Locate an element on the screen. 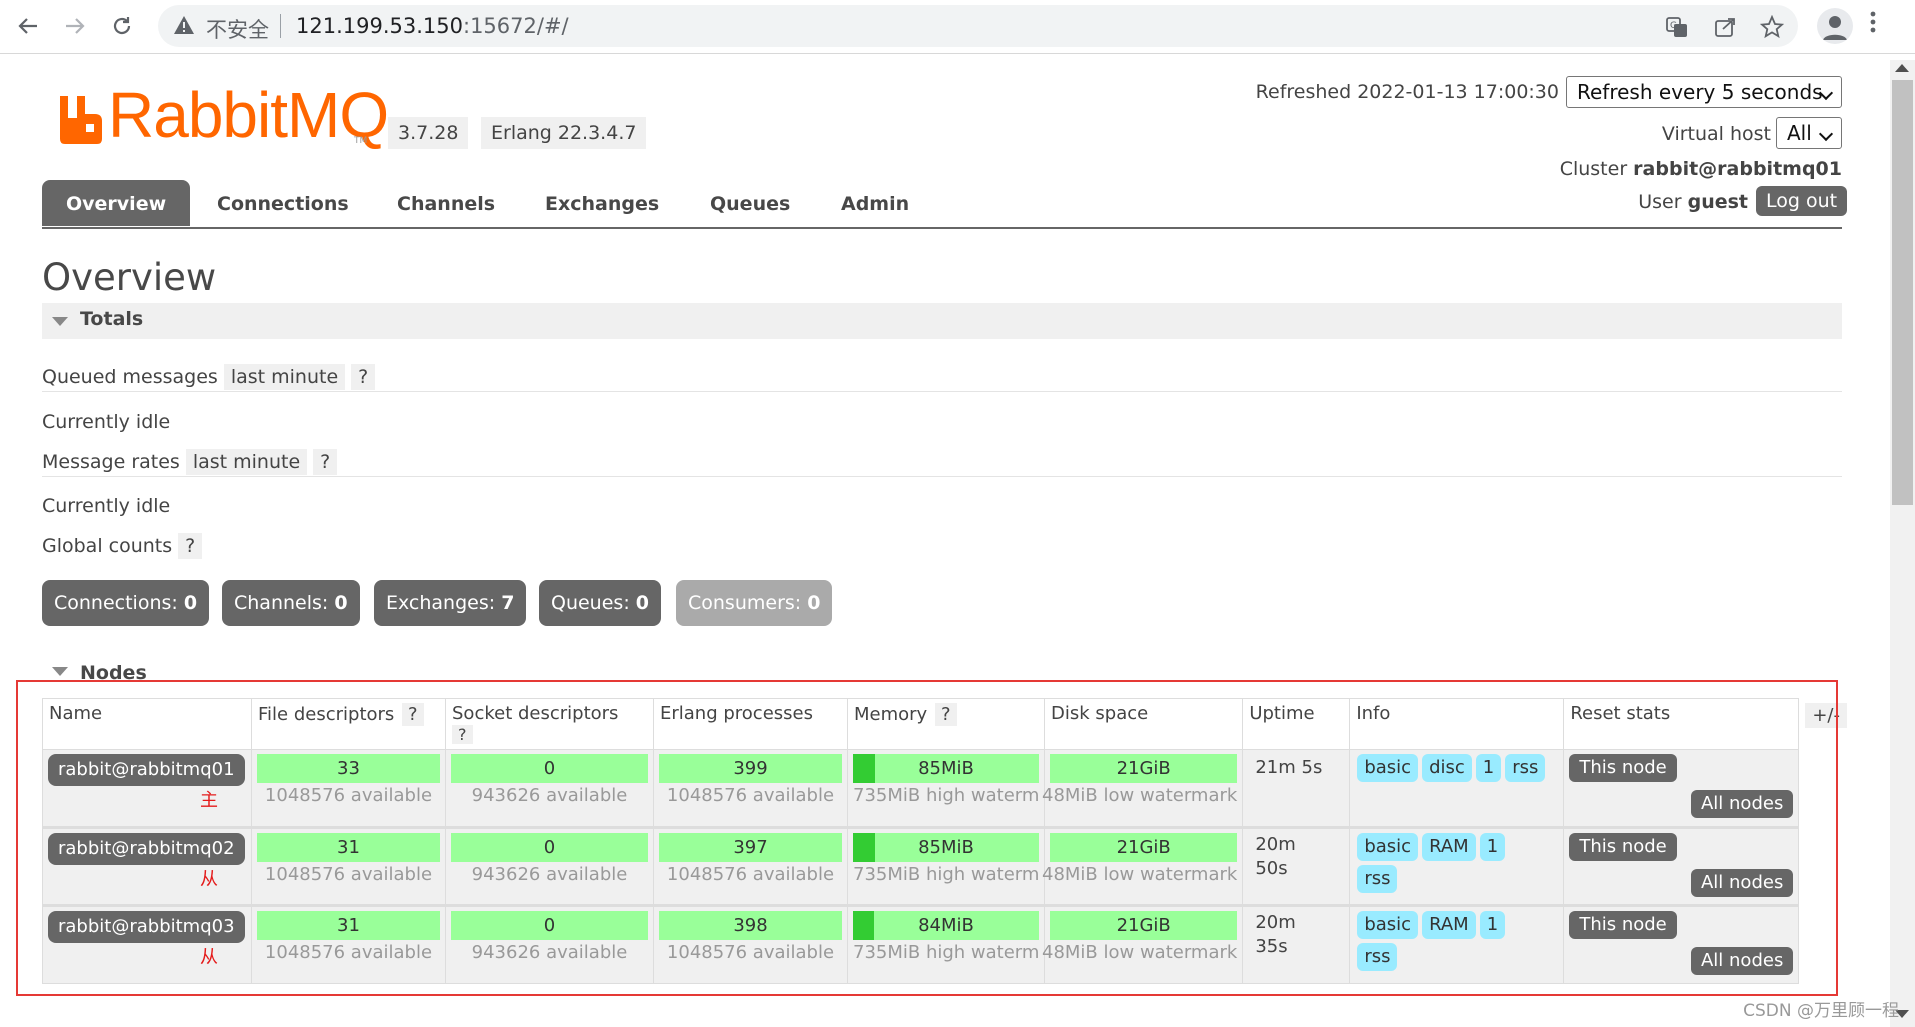 This screenshot has height=1027, width=1915. message-rates-status: Currently idle is located at coordinates (106, 506).